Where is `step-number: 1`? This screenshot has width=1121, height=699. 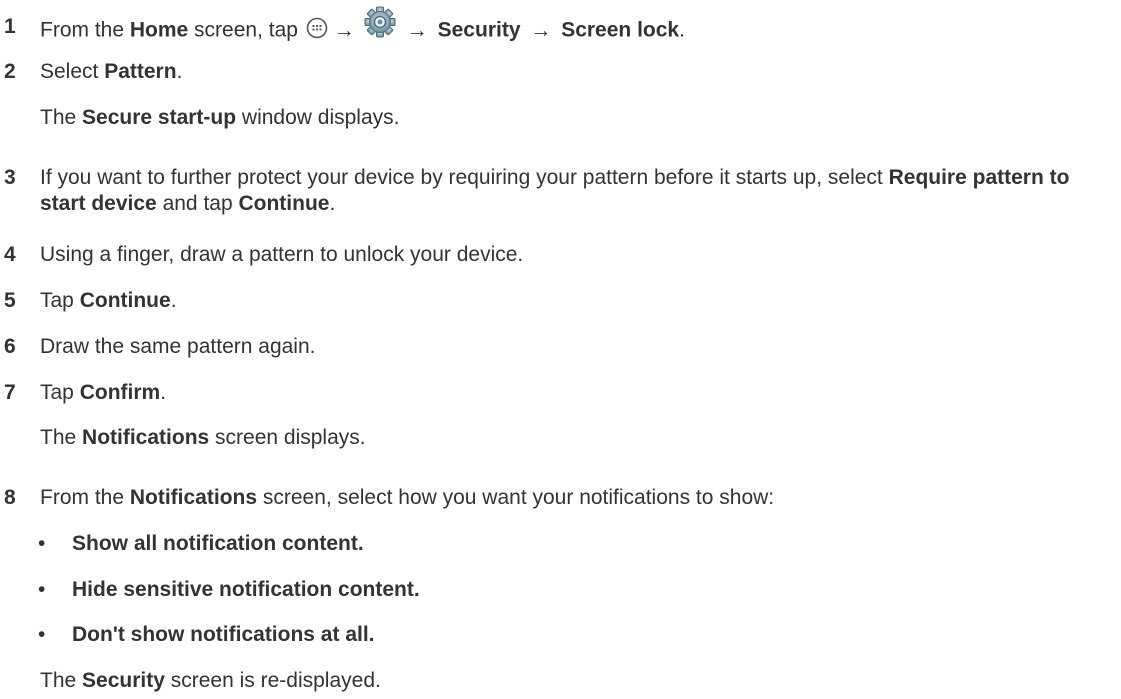
step-number: 1 is located at coordinates (10, 26).